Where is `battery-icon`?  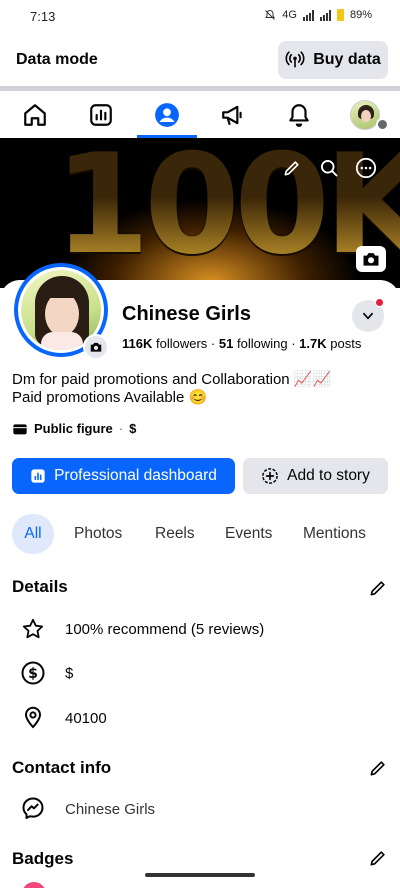
battery-icon is located at coordinates (340, 15).